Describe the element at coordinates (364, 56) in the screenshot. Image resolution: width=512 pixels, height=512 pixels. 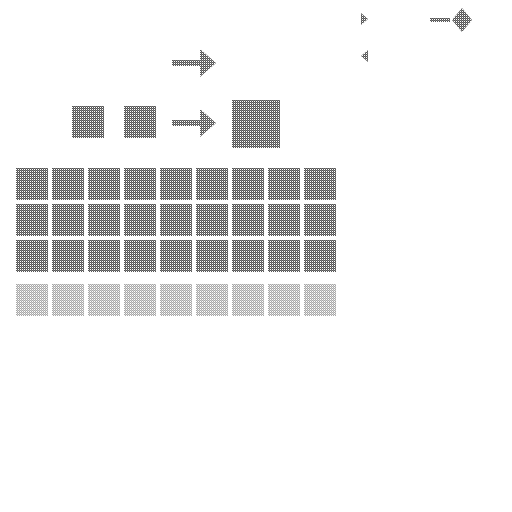
I see `play-left-icon` at that location.